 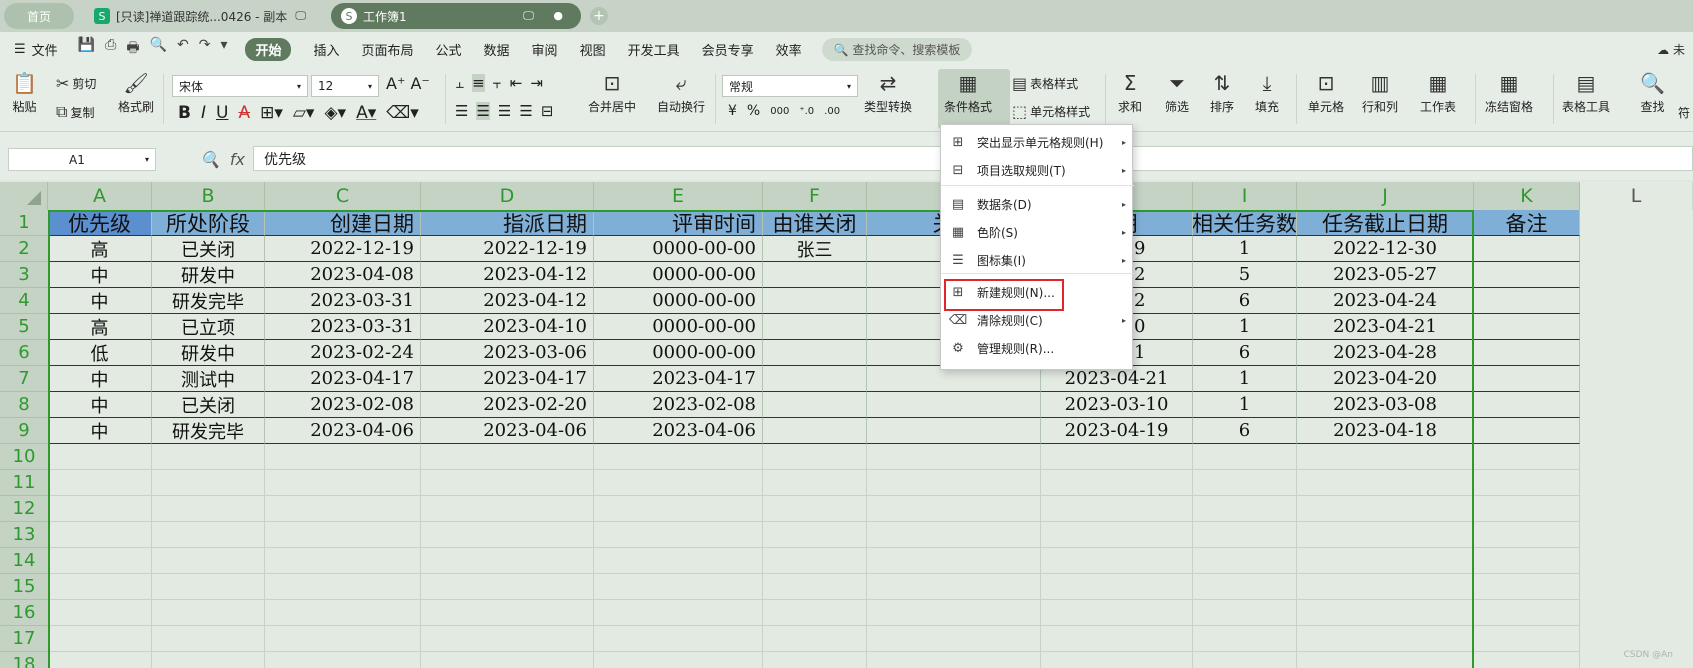 What do you see at coordinates (100, 379) in the screenshot?
I see `table-cell: 中` at bounding box center [100, 379].